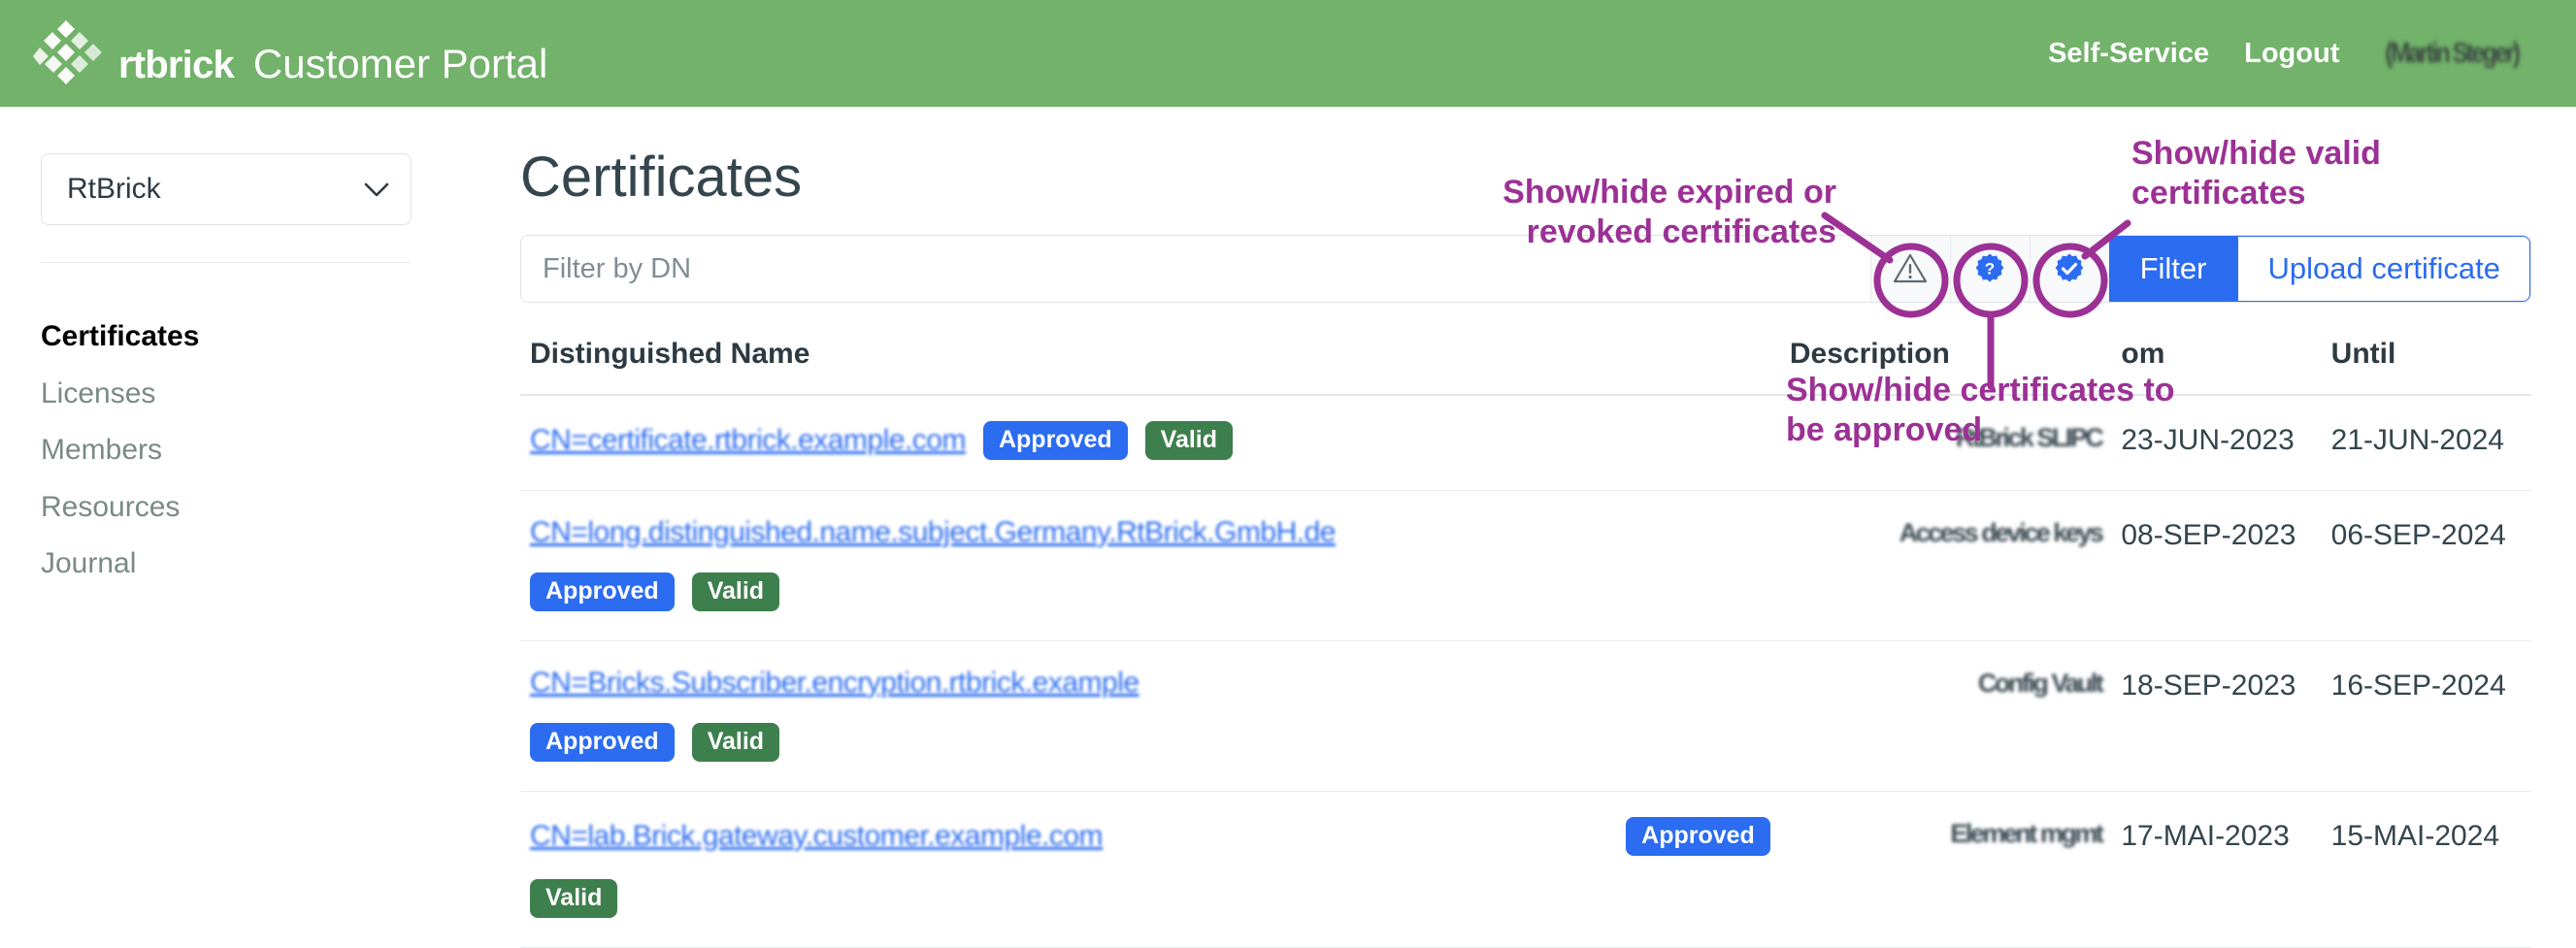 Image resolution: width=2576 pixels, height=948 pixels. I want to click on question-badge-icon: ?, so click(1990, 268).